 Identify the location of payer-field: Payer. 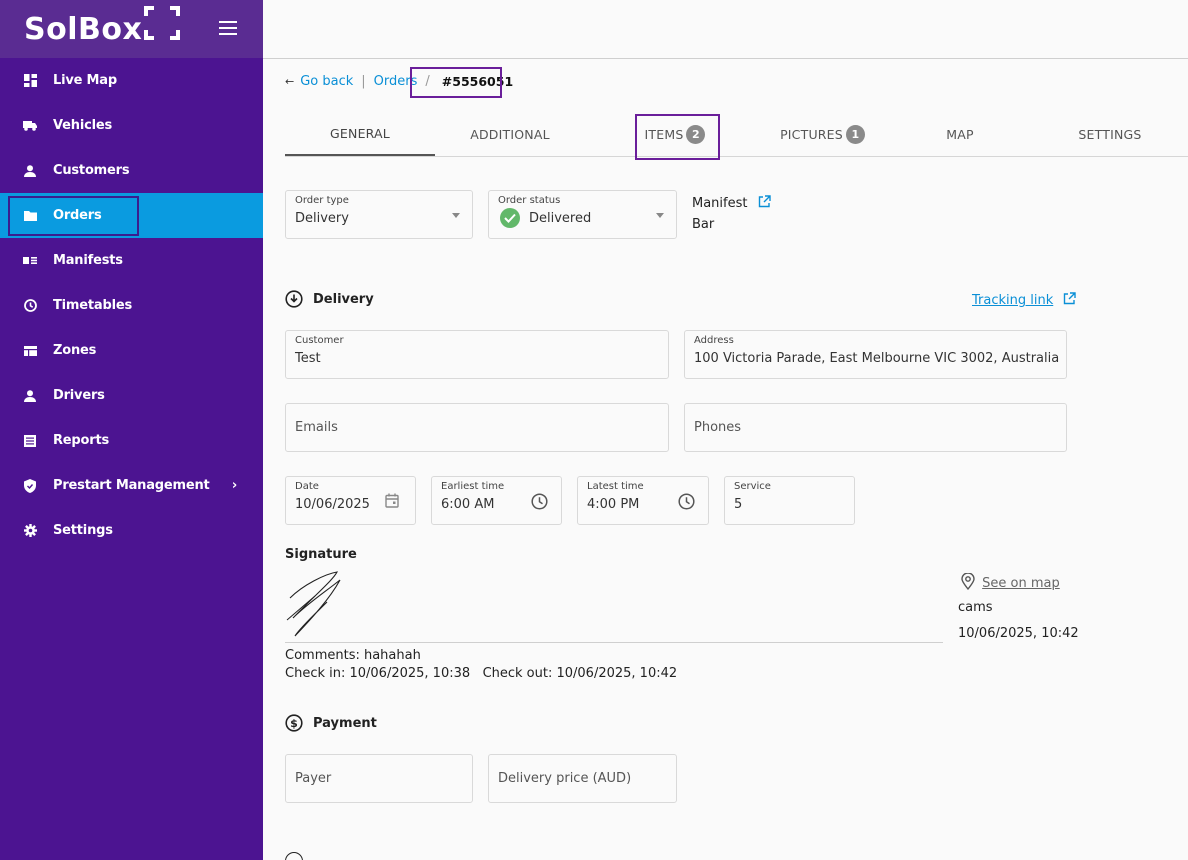
(379, 778).